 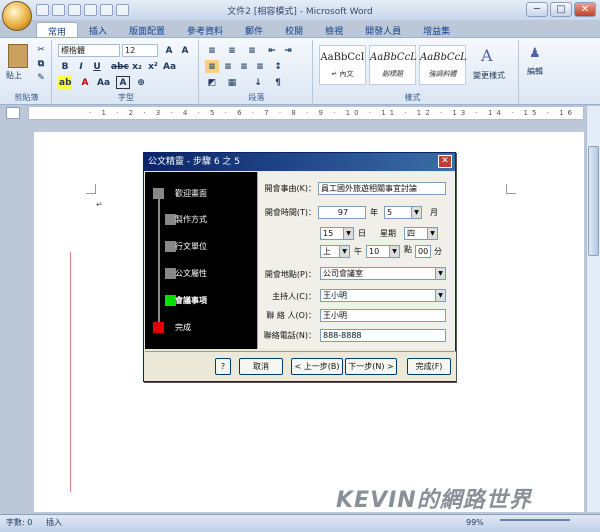 What do you see at coordinates (434, 212) in the screenshot?
I see `month-unit: 月` at bounding box center [434, 212].